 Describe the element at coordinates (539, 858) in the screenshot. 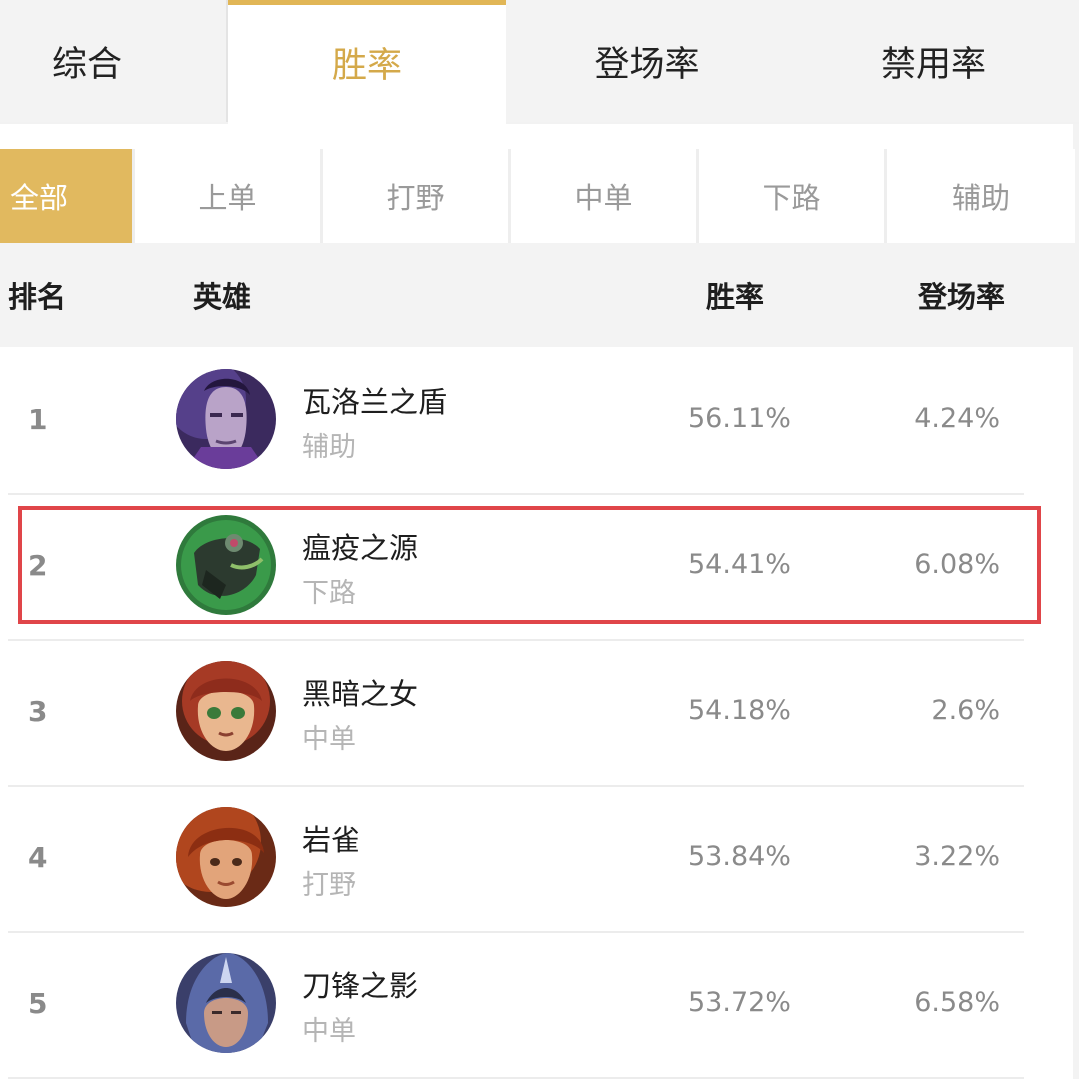

I see `table-row: 4 岩雀 打野 53.84% 3.22%` at that location.